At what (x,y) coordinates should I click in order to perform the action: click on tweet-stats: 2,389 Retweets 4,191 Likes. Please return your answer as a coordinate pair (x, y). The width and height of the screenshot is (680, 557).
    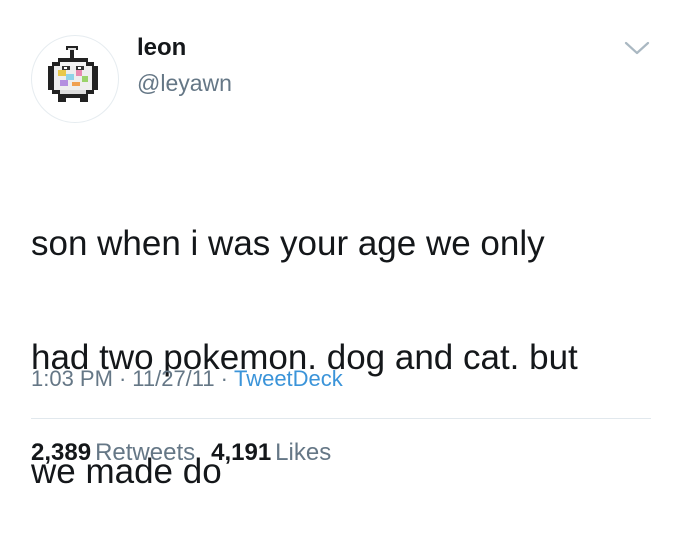
    Looking at the image, I should click on (181, 453).